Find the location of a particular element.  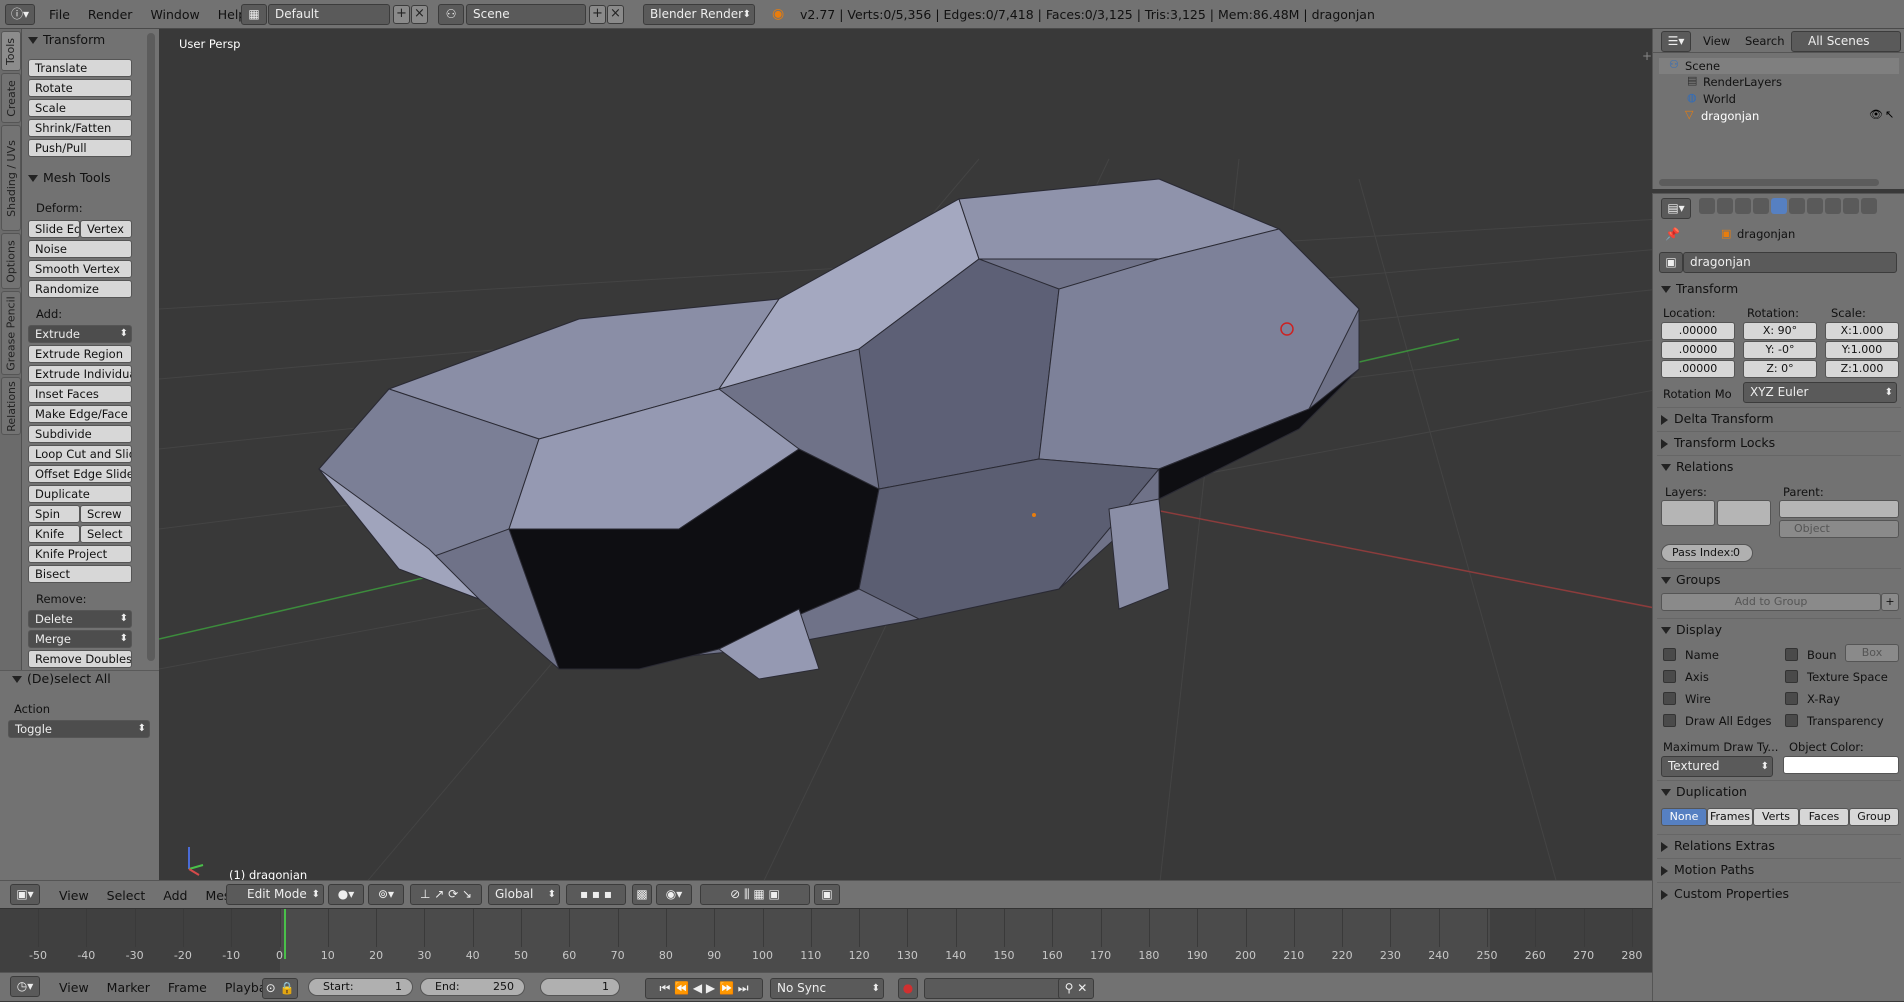

scale-button: Scale is located at coordinates (80, 108).